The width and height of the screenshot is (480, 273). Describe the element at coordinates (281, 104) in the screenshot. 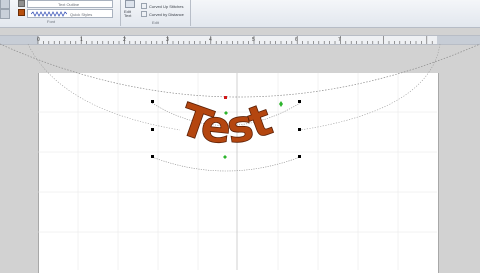

I see `curve-side-handle` at that location.